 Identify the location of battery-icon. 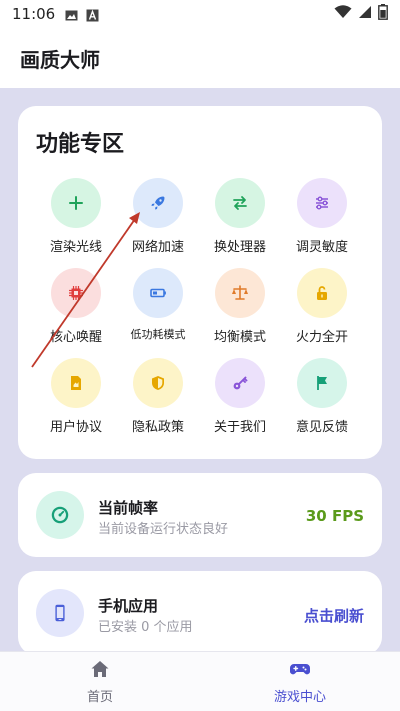
(158, 293).